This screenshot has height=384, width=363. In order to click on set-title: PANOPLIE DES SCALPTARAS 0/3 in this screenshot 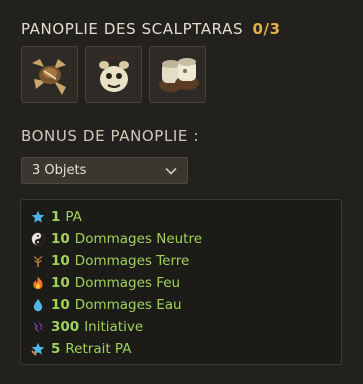, I will do `click(151, 29)`.